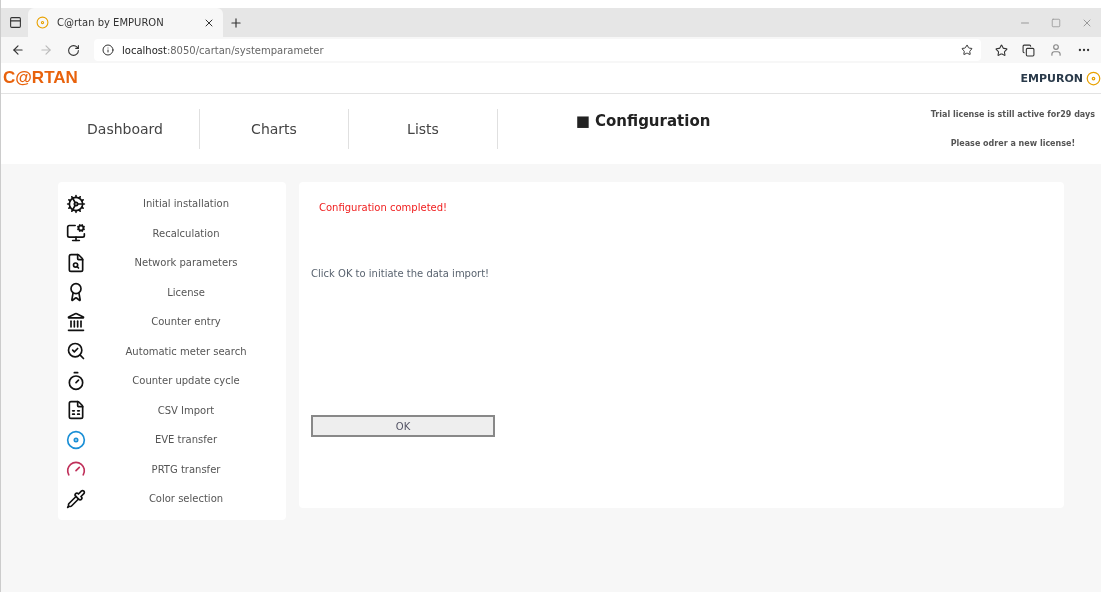 This screenshot has height=592, width=1101. I want to click on sidebar-item: Color selection, so click(172, 499).